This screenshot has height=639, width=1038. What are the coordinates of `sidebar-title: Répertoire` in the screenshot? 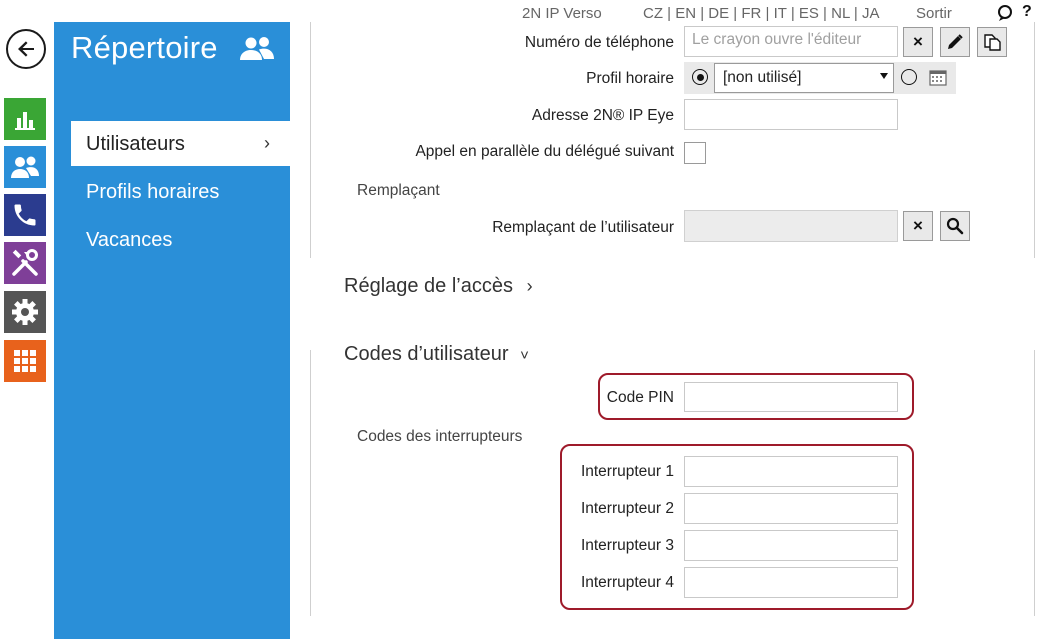 It's located at (144, 47).